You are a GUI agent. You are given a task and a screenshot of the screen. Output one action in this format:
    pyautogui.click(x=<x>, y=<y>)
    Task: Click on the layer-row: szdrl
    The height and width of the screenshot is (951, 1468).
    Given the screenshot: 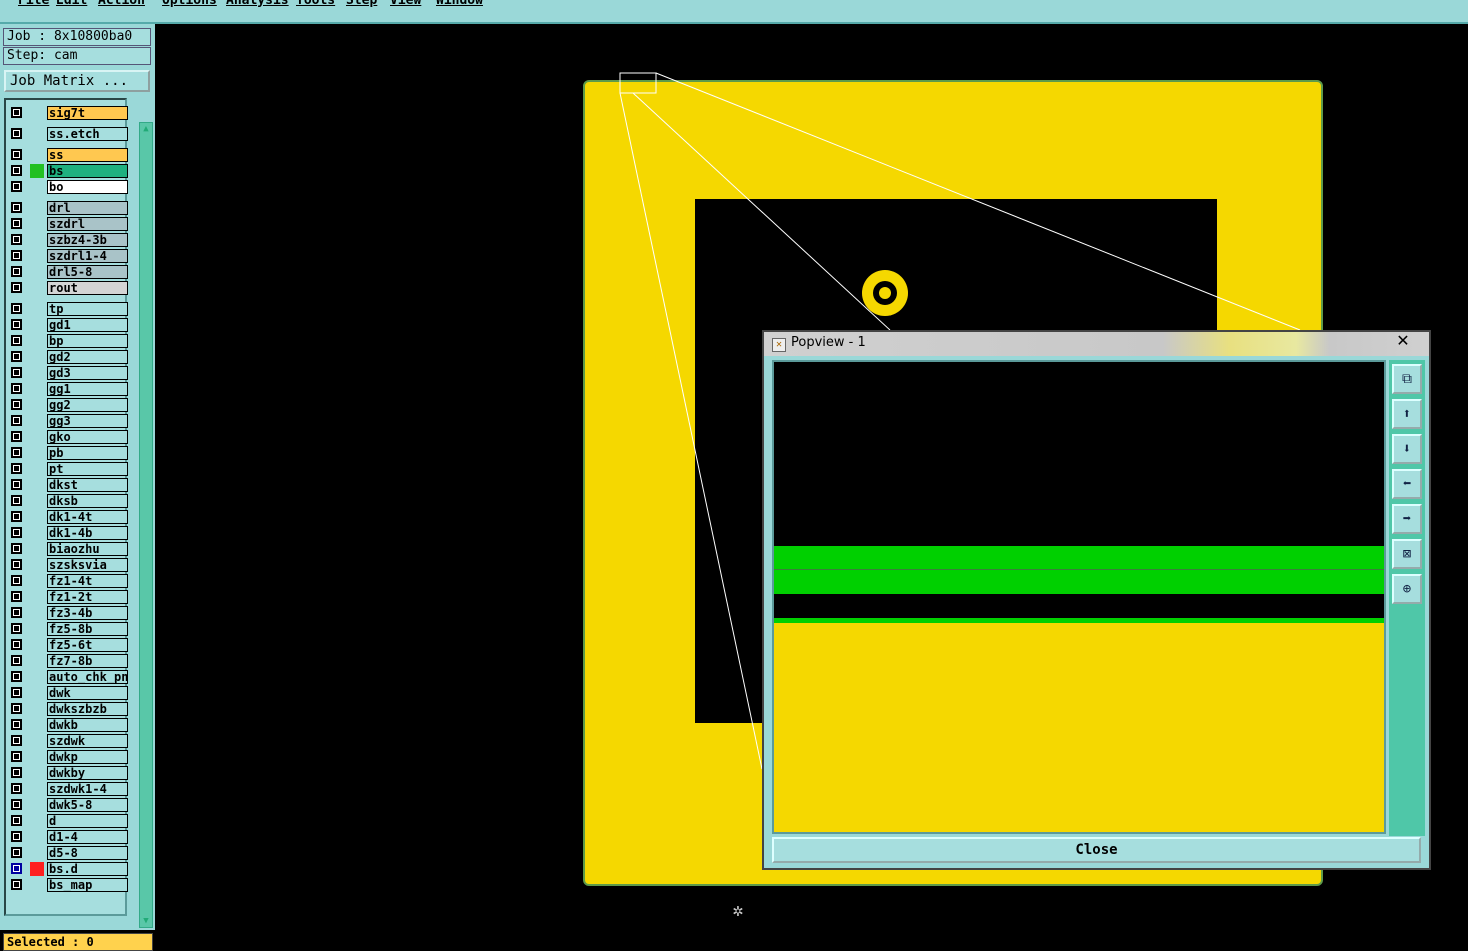 What is the action you would take?
    pyautogui.click(x=69, y=224)
    